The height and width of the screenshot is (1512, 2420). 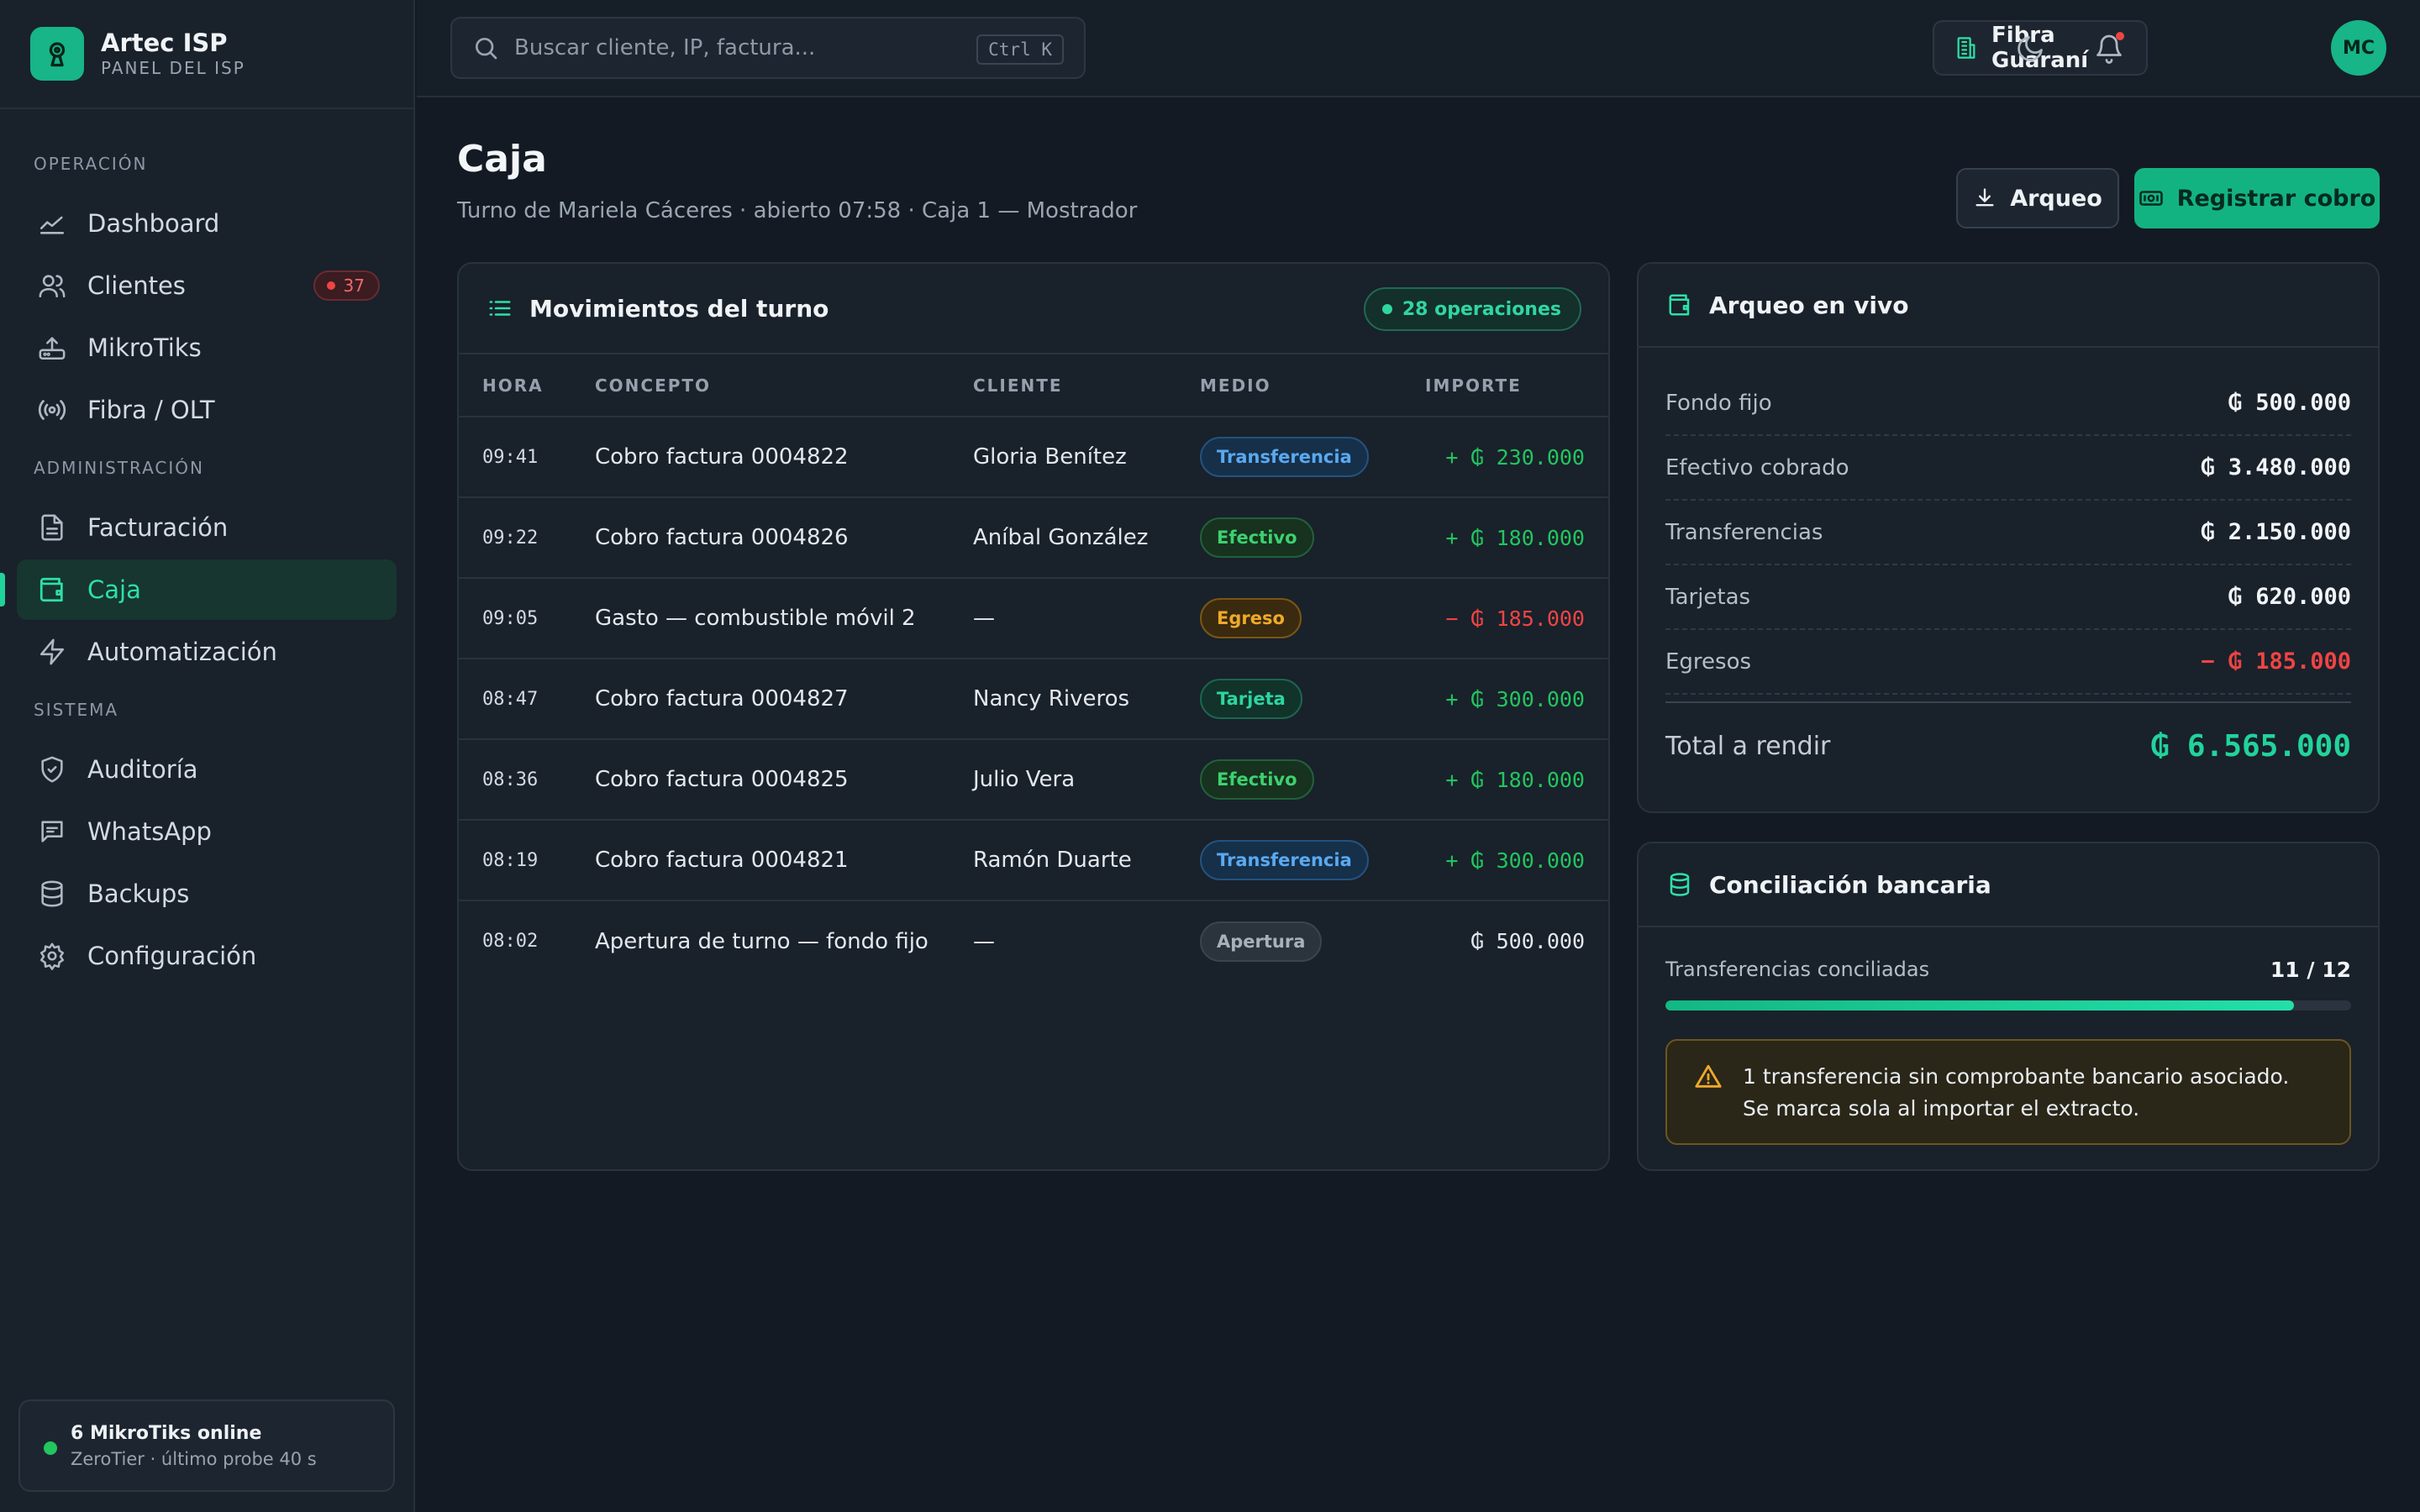 I want to click on sidebar-item-automatizacion: Automatización, so click(x=207, y=652).